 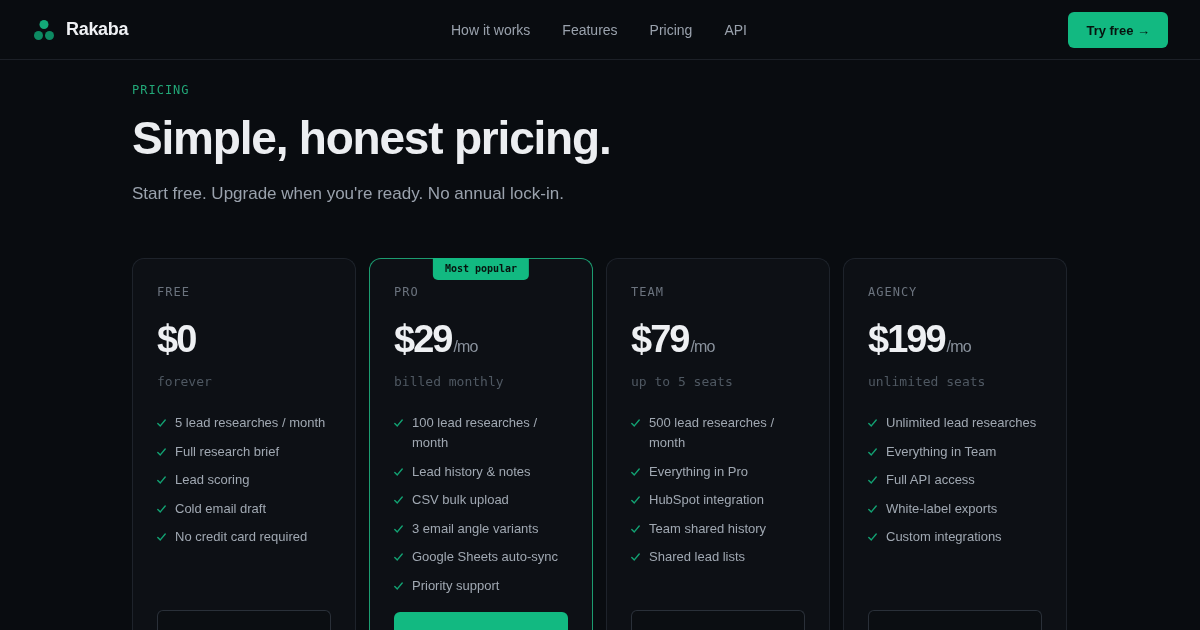 What do you see at coordinates (491, 29) in the screenshot?
I see `nav-link: How it works` at bounding box center [491, 29].